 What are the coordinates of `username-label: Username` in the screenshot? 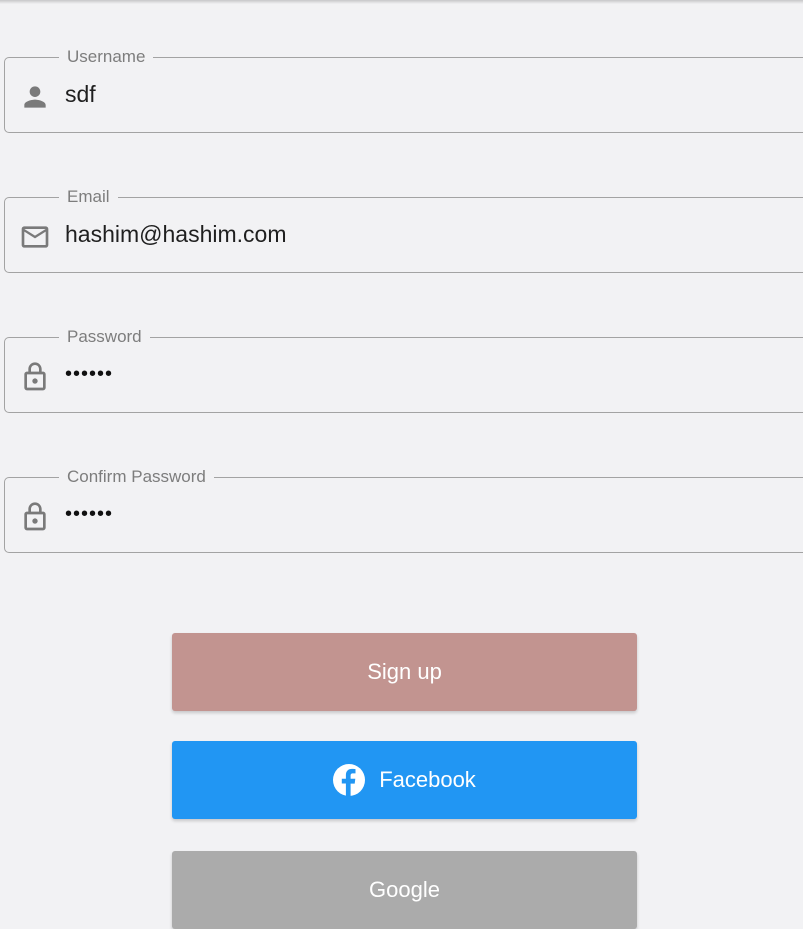 It's located at (106, 57).